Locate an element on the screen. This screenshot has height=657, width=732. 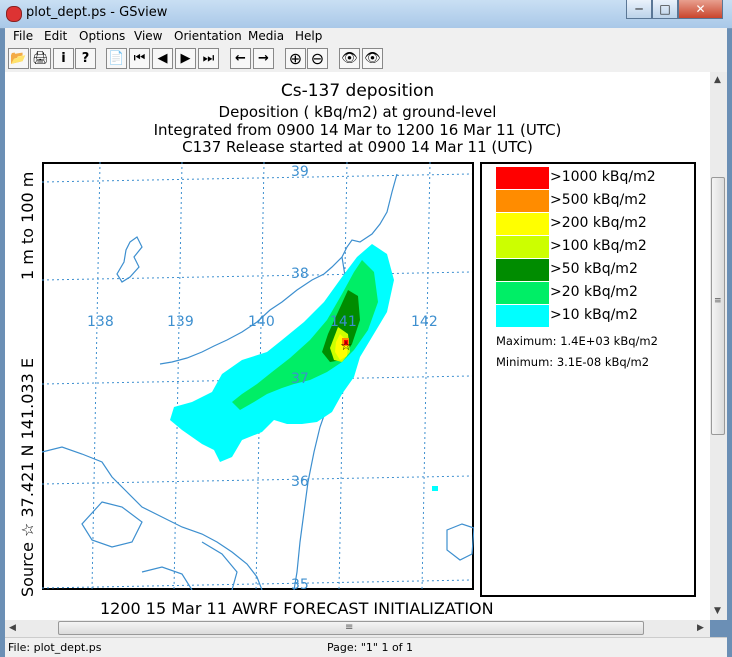
gsview-app-icon is located at coordinates (14, 14).